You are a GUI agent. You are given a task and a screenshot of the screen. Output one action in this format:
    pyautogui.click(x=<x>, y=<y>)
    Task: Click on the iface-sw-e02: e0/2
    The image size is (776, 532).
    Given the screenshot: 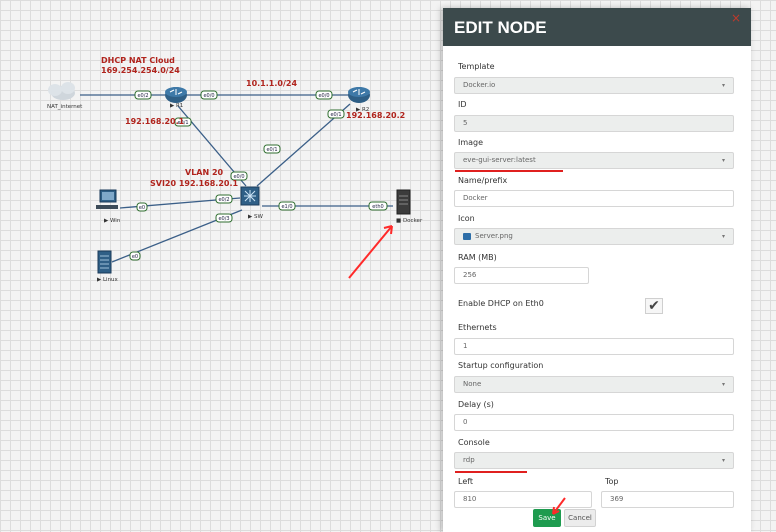 What is the action you would take?
    pyautogui.click(x=224, y=199)
    